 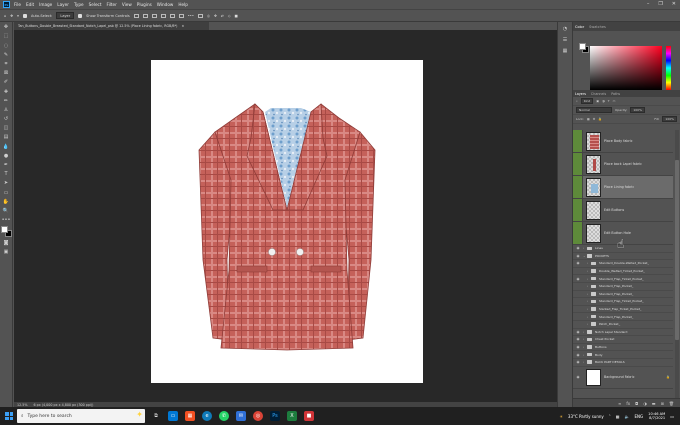 What do you see at coordinates (609, 101) in the screenshot?
I see `filter-type-icon: T` at bounding box center [609, 101].